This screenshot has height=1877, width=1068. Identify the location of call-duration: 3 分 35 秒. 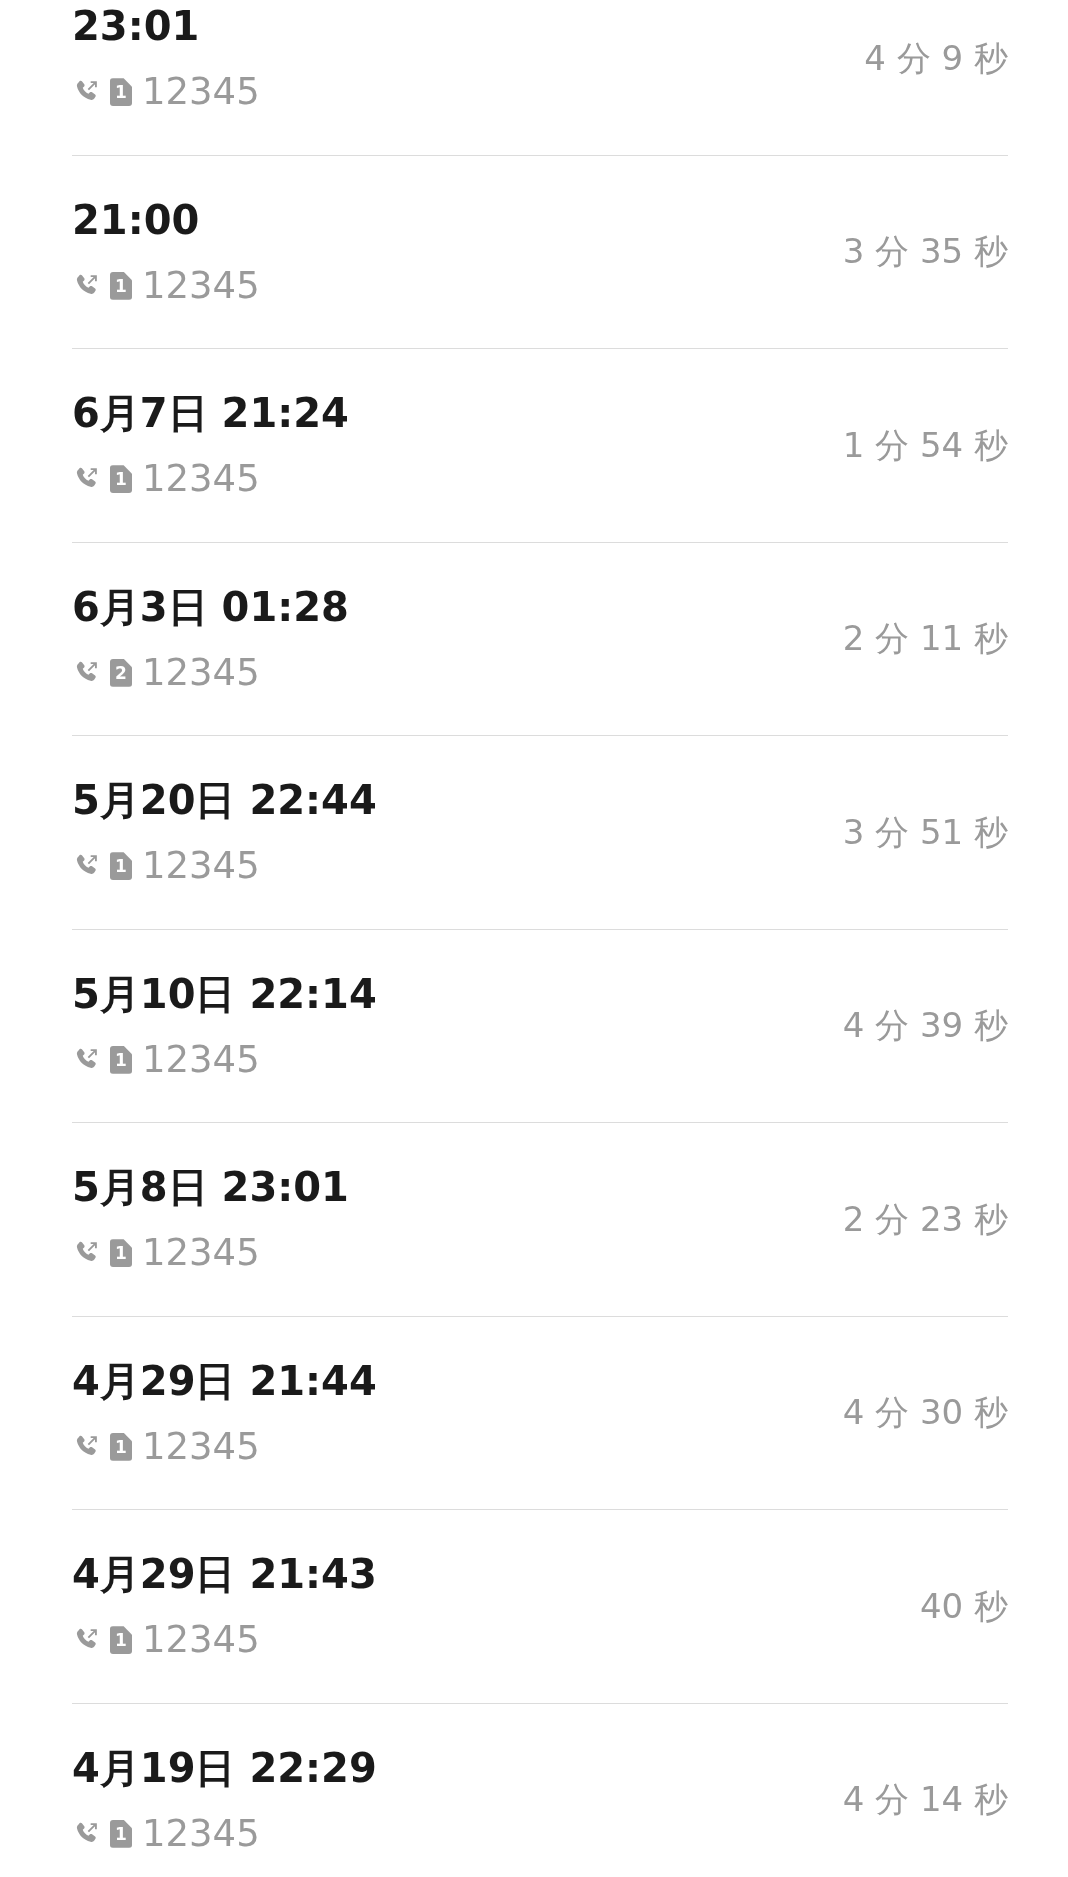
(925, 252).